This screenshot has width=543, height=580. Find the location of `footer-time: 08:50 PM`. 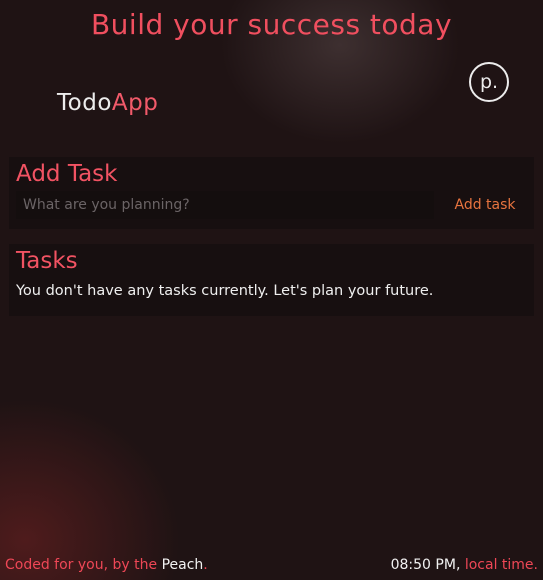

footer-time: 08:50 PM is located at coordinates (423, 565).